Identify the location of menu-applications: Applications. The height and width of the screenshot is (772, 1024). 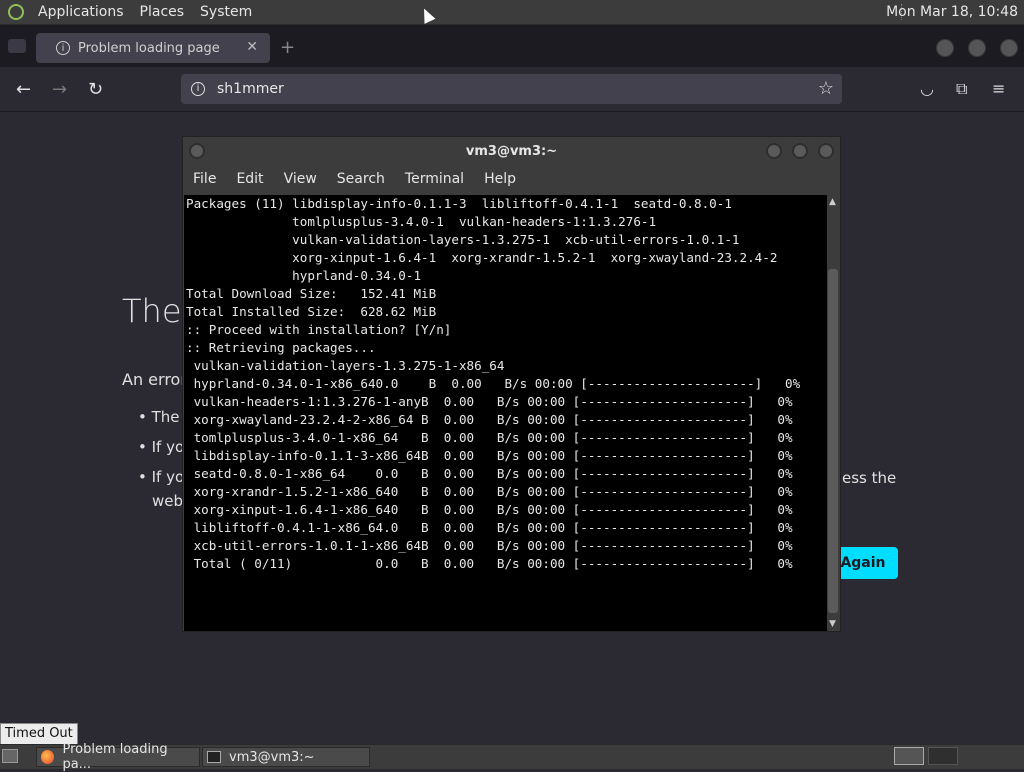
(81, 12).